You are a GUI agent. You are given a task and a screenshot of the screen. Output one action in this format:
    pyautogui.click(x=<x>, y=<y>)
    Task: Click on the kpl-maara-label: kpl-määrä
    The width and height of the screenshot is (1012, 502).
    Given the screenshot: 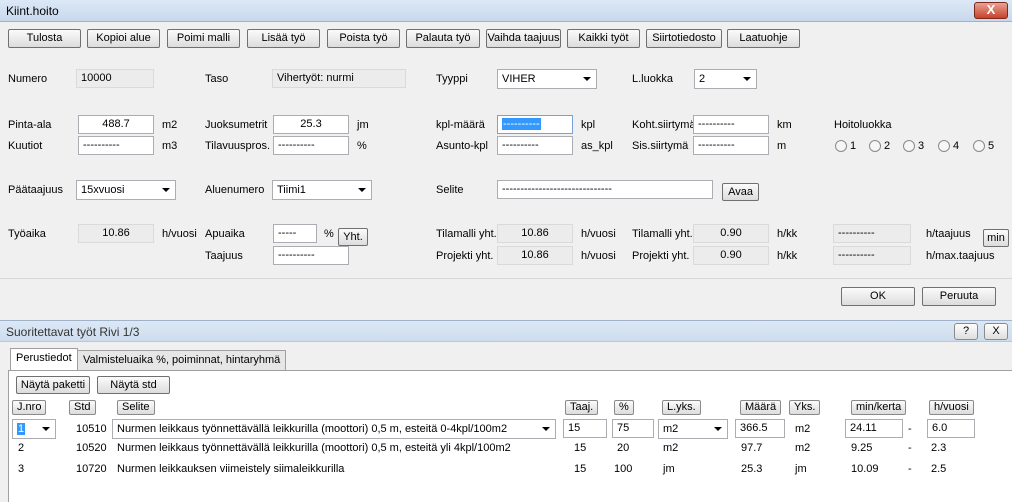 What is the action you would take?
    pyautogui.click(x=460, y=125)
    